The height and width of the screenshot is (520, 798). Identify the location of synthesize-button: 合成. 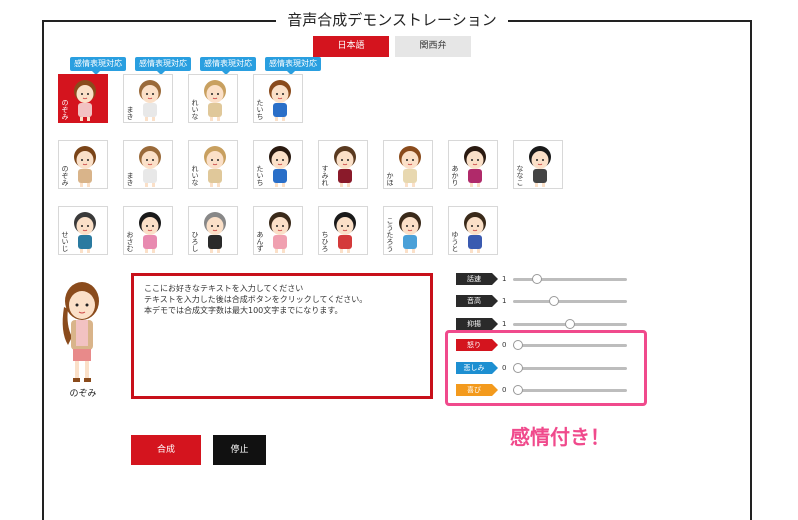
(166, 450).